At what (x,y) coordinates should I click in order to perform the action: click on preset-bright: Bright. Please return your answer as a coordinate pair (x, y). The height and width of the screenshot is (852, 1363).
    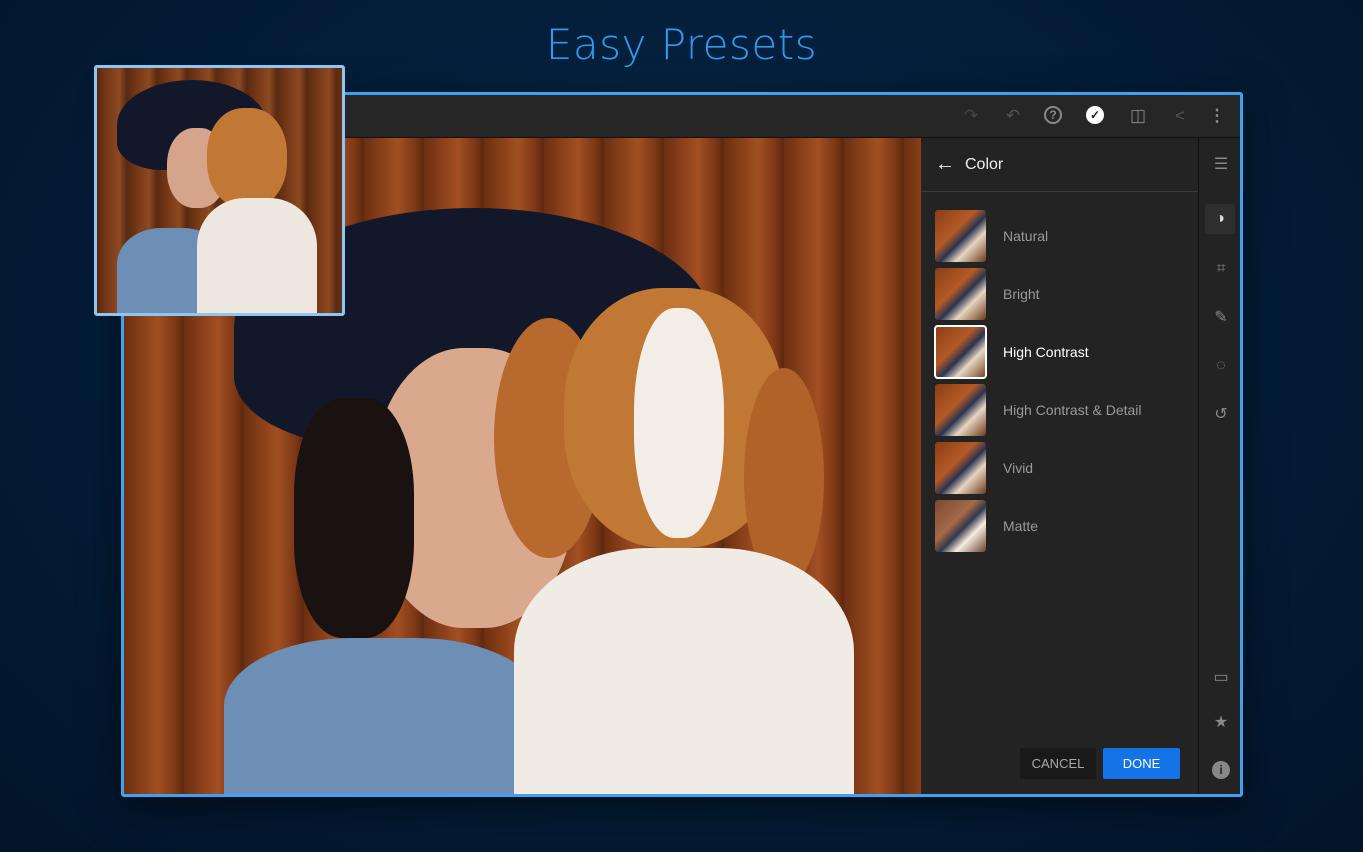
    Looking at the image, I should click on (987, 294).